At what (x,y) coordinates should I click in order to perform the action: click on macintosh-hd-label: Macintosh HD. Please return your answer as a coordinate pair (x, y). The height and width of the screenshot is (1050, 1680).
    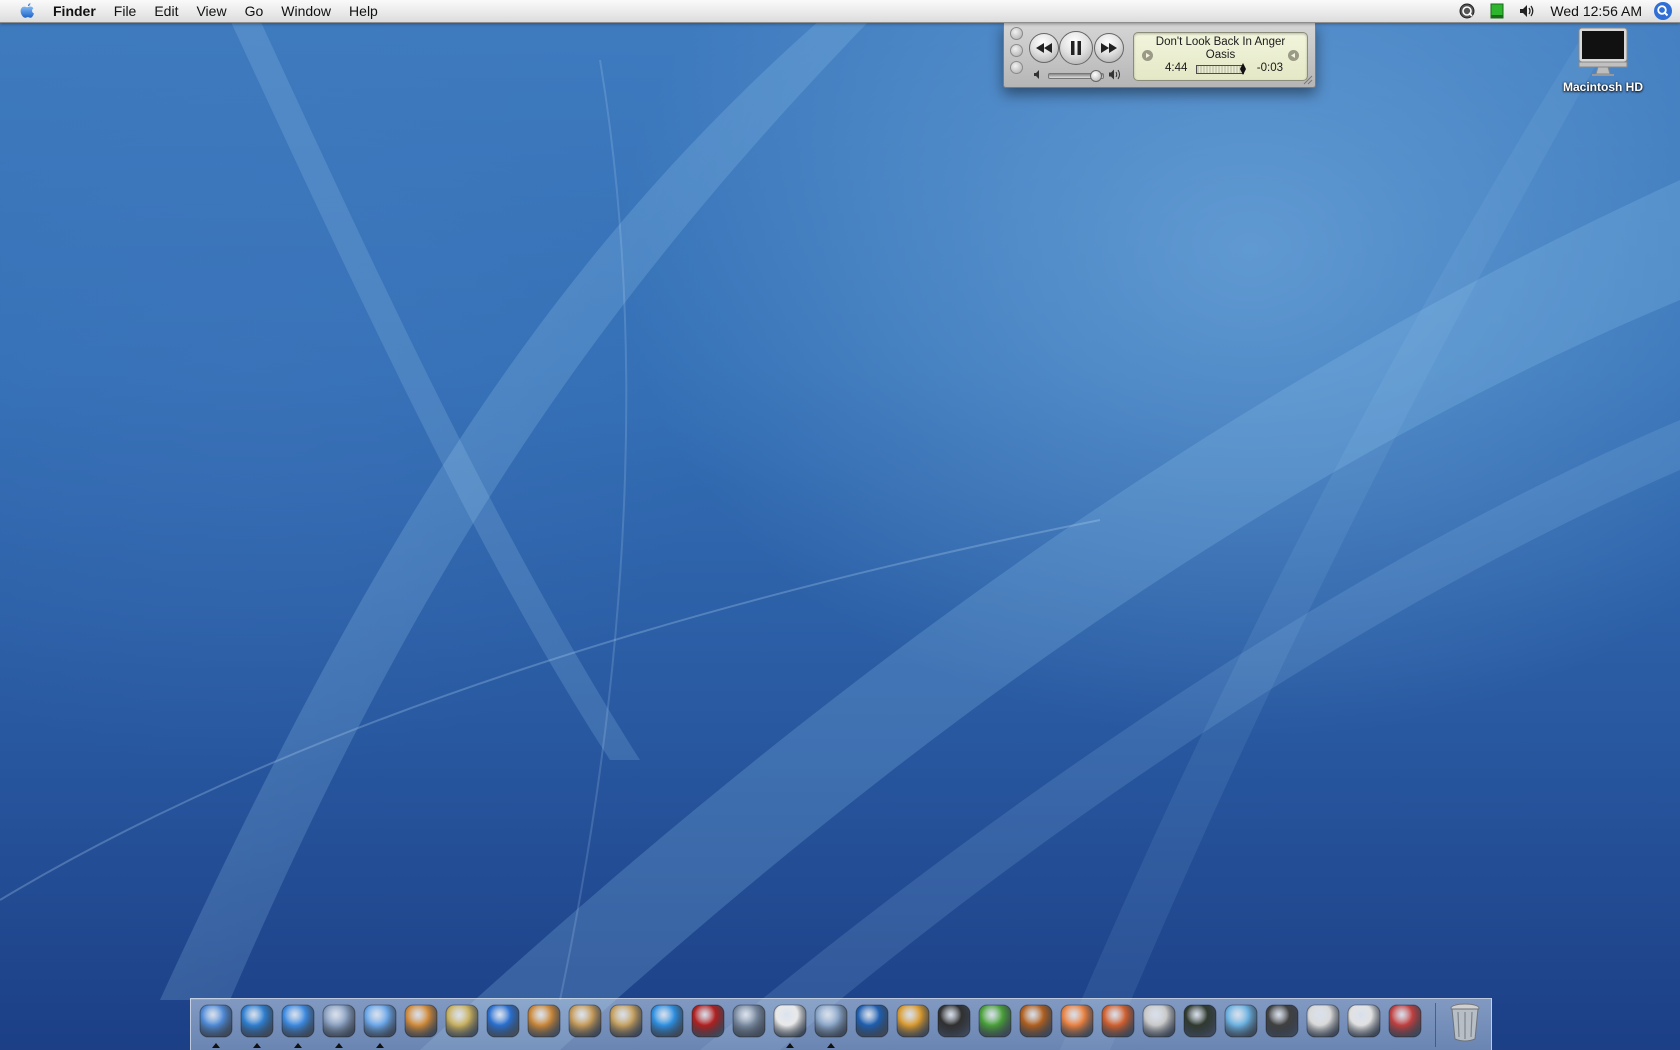
    Looking at the image, I should click on (1602, 87).